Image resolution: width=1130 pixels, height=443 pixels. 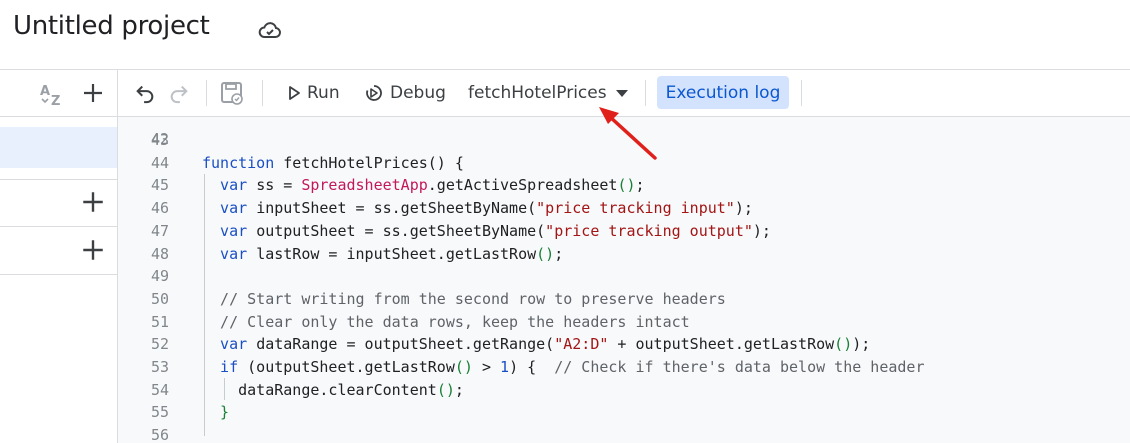 I want to click on code-token: 1, so click(x=505, y=367).